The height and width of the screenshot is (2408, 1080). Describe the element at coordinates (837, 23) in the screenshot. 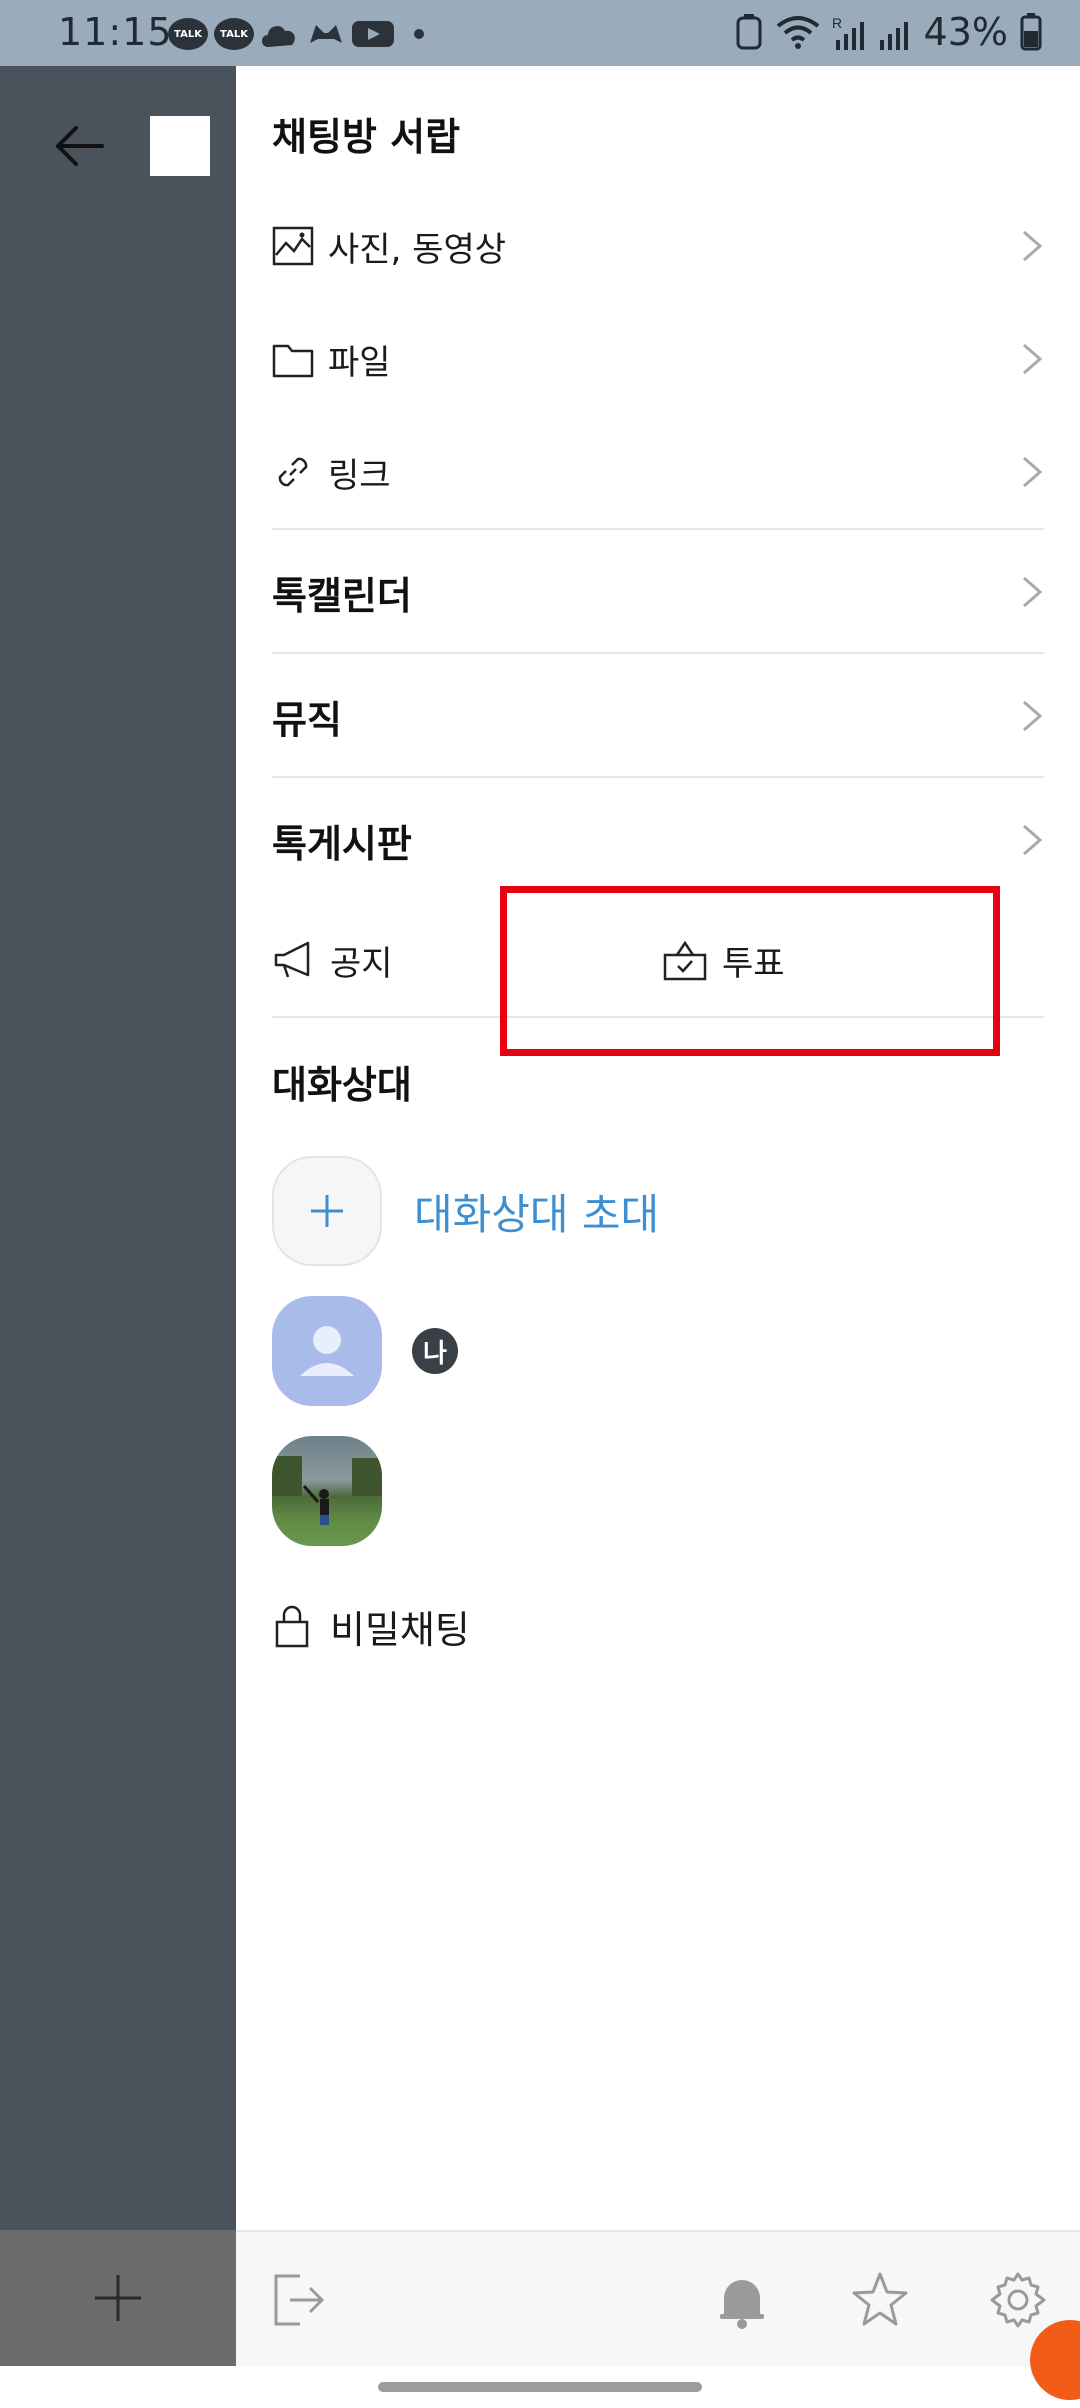

I see `roaming-label: R` at that location.